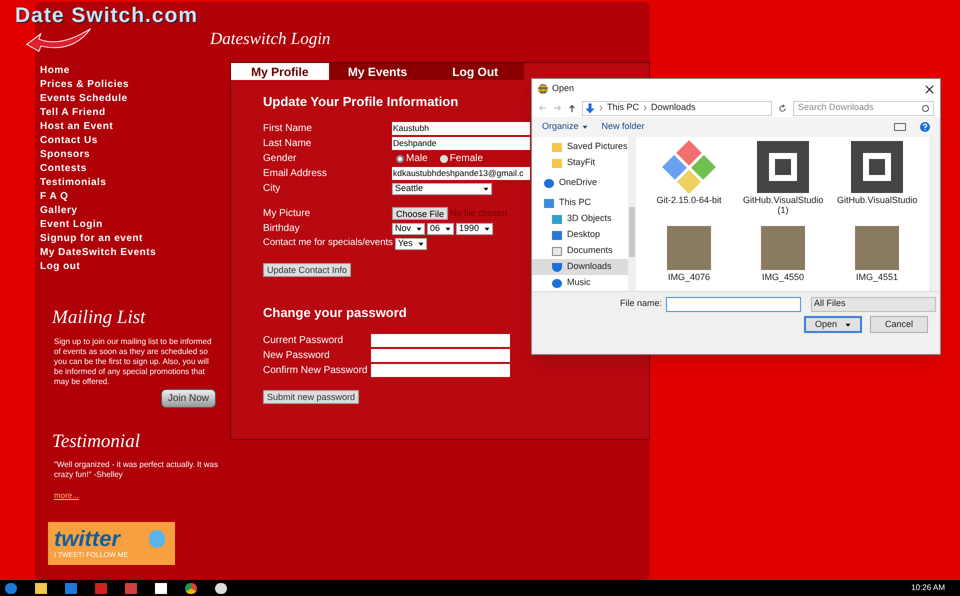  I want to click on text-field: kdkaustubhdeshpande13@gmail.c, so click(461, 173).